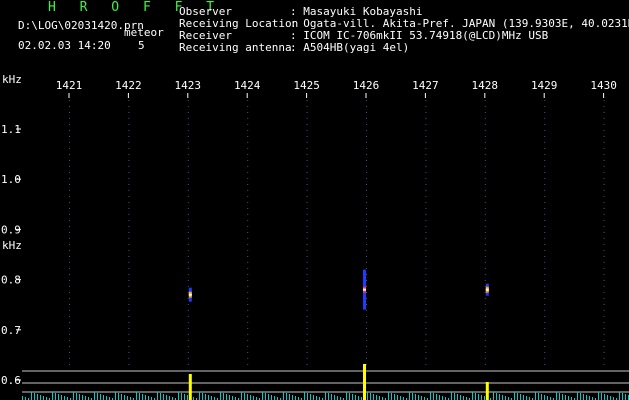 Image resolution: width=629 pixels, height=400 pixels. I want to click on time-tick-label: 1423, so click(188, 85).